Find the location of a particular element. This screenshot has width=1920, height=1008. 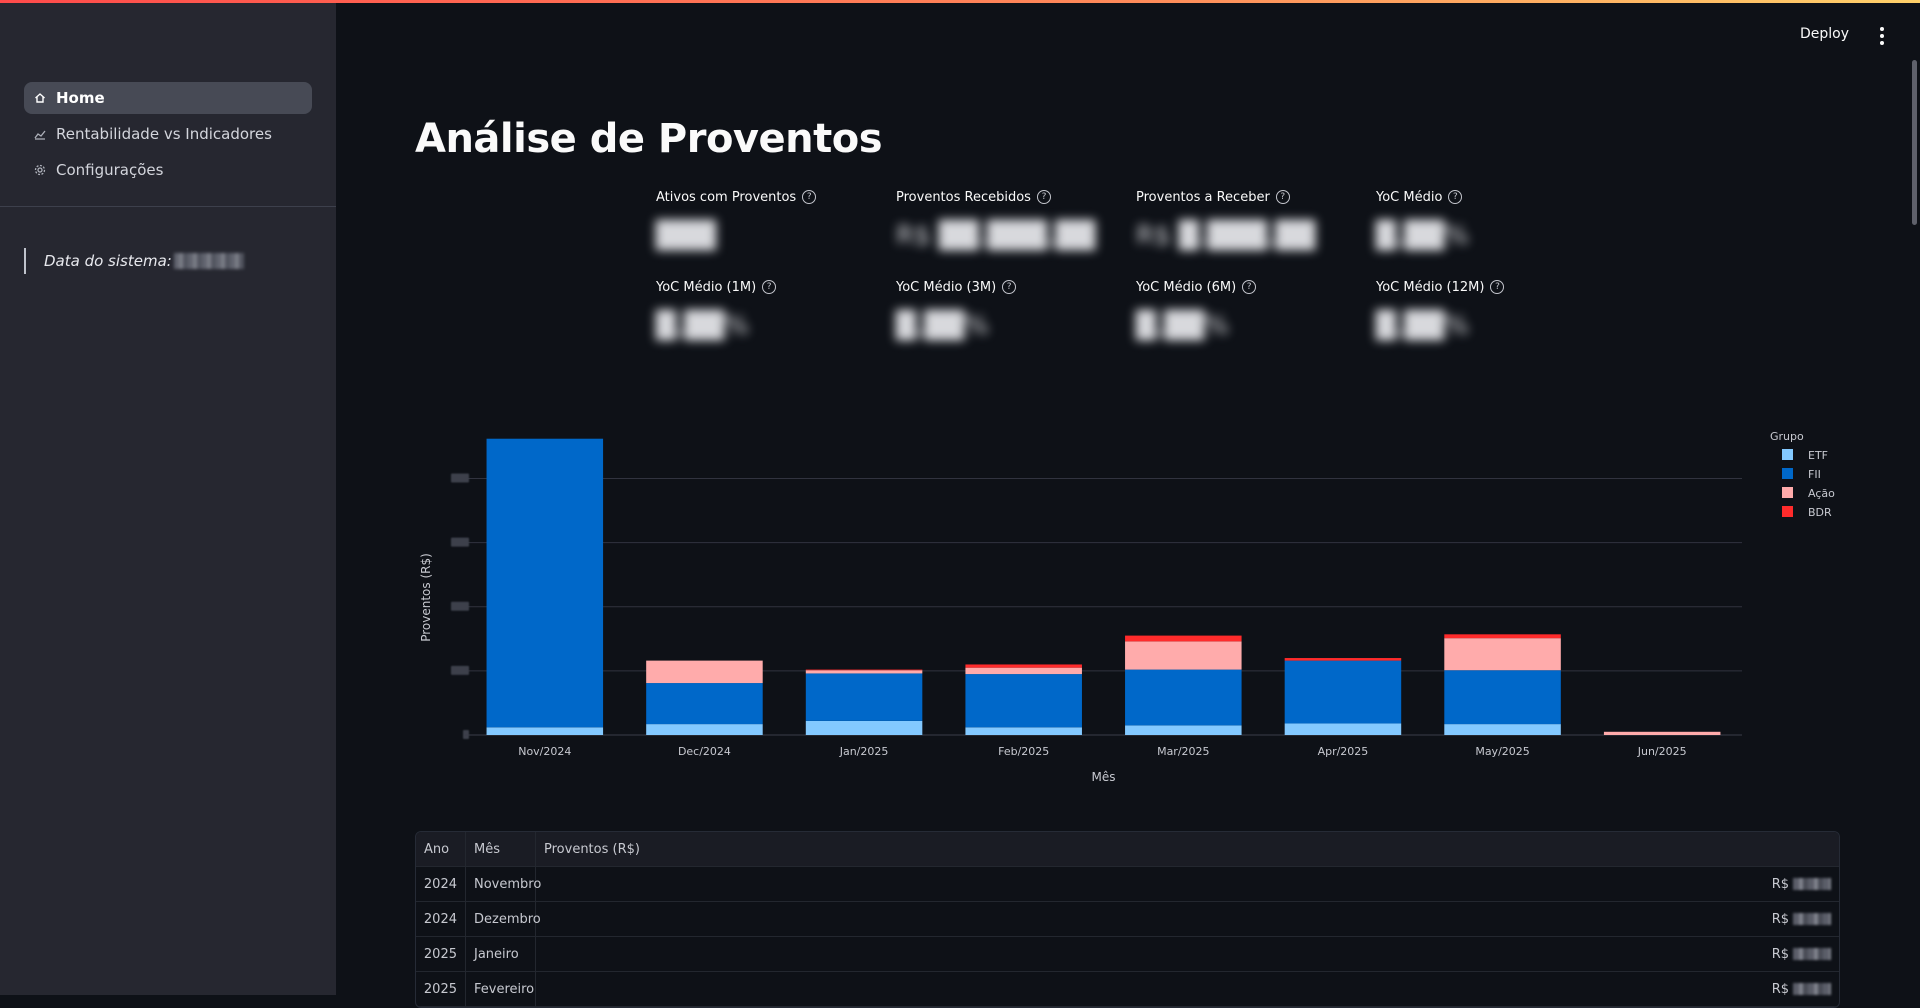

metric-ativos-com-proventos: Ativos com Proventos? ███ is located at coordinates (766, 219).